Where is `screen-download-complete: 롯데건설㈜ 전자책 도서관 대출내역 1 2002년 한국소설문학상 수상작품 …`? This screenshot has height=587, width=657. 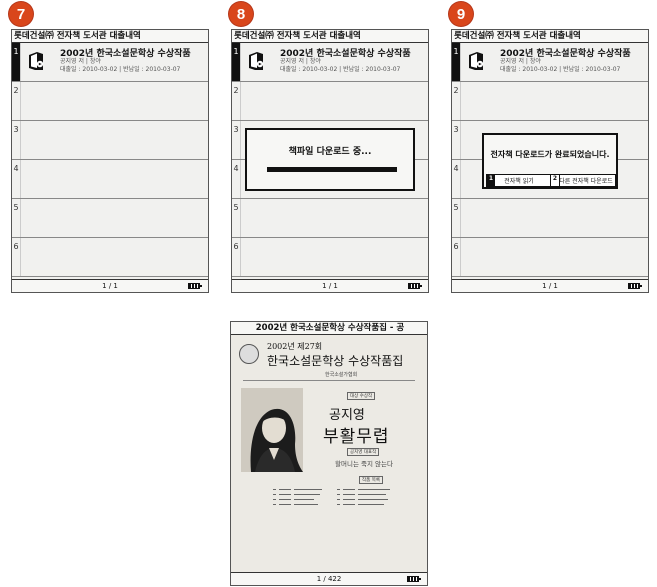 screen-download-complete: 롯데건설㈜ 전자책 도서관 대출내역 1 2002년 한국소설문학상 수상작품 … is located at coordinates (550, 161).